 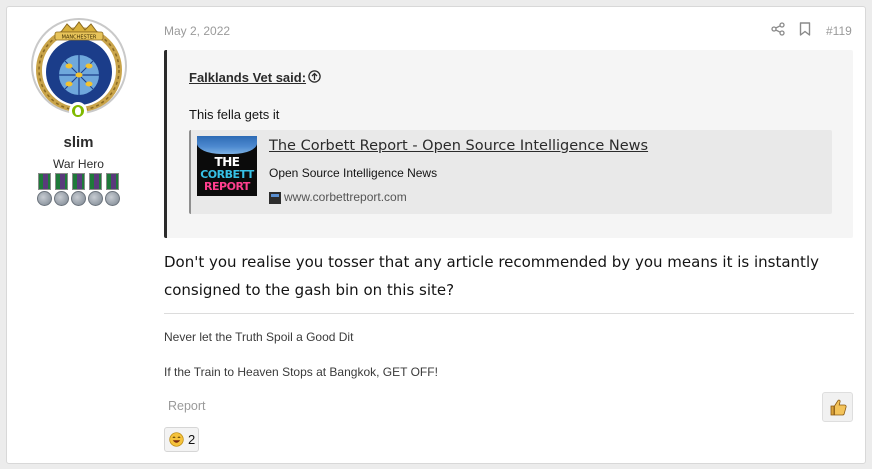 What do you see at coordinates (509, 313) in the screenshot?
I see `signature-divider` at bounding box center [509, 313].